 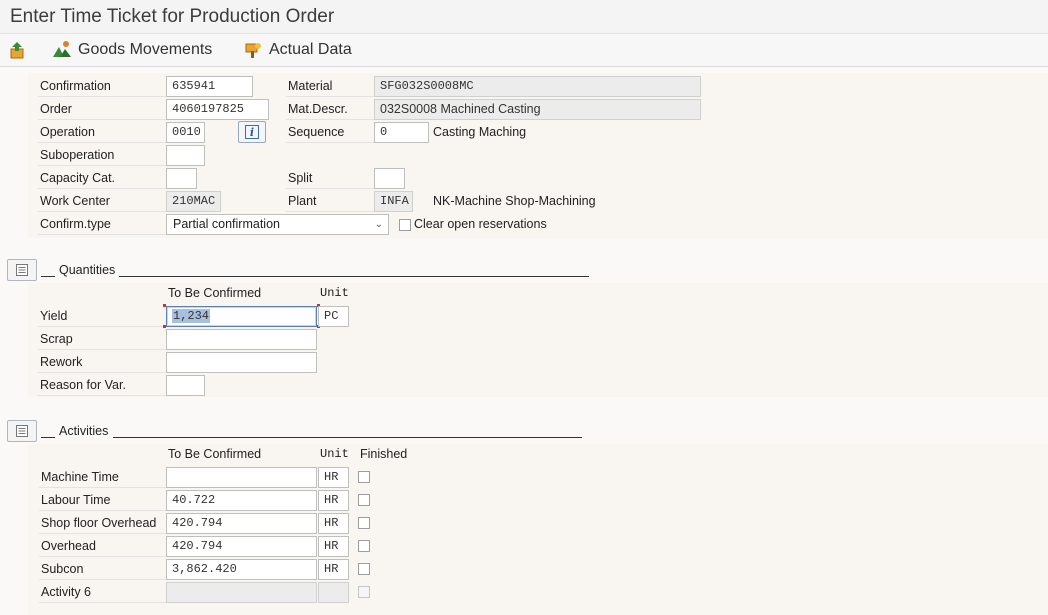 What do you see at coordinates (393, 201) in the screenshot?
I see `plant-field: INFA` at bounding box center [393, 201].